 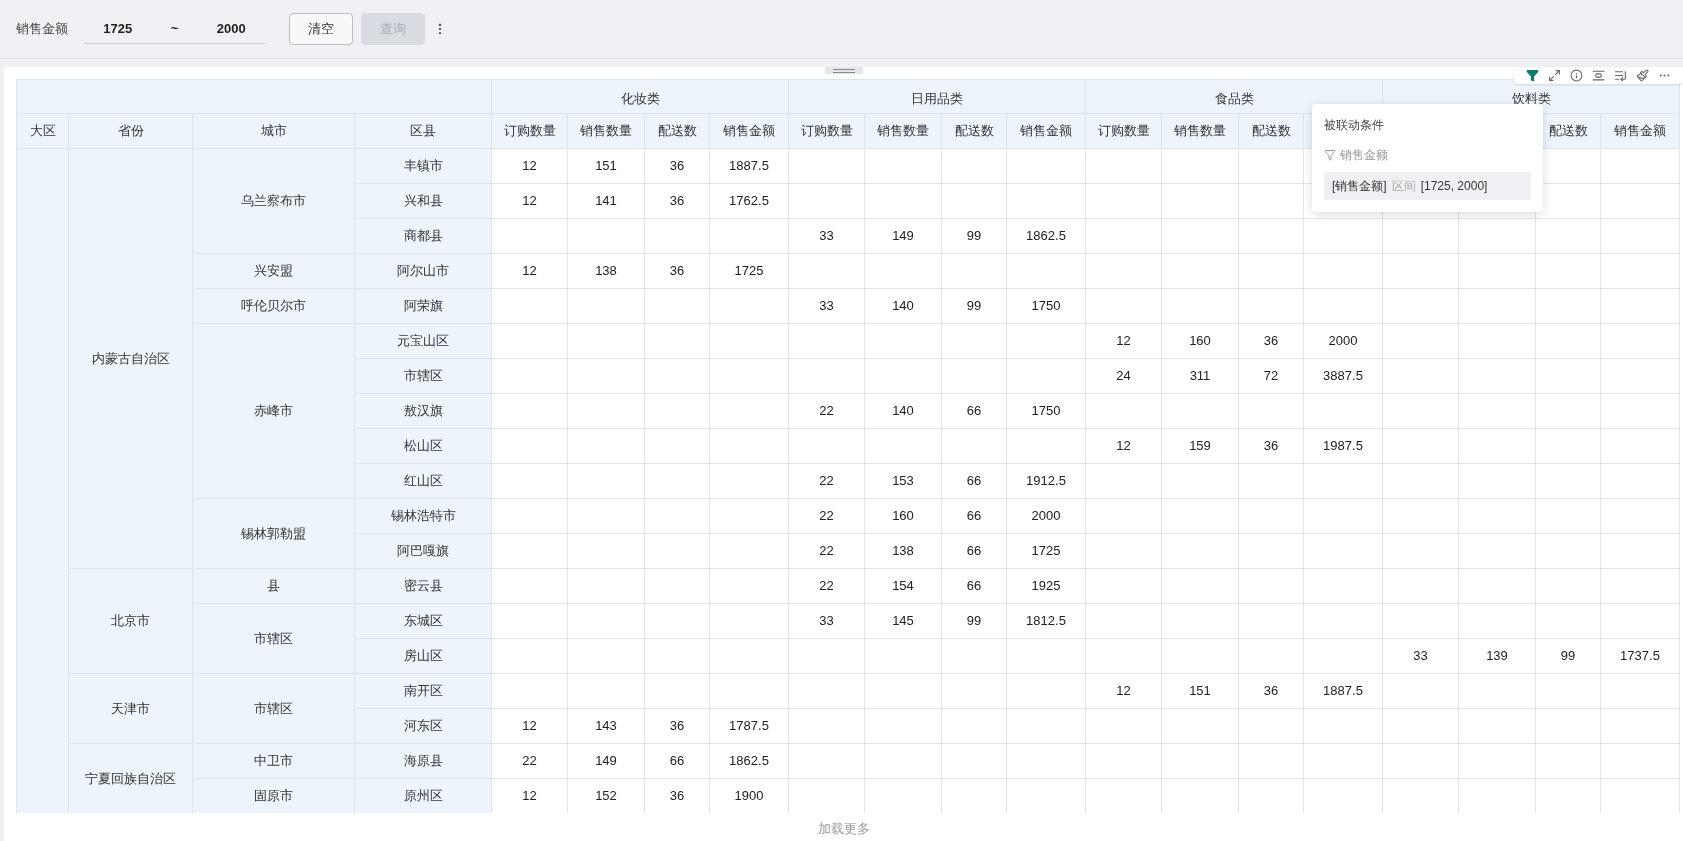 What do you see at coordinates (130, 621) in the screenshot?
I see `province-cell: 北京市` at bounding box center [130, 621].